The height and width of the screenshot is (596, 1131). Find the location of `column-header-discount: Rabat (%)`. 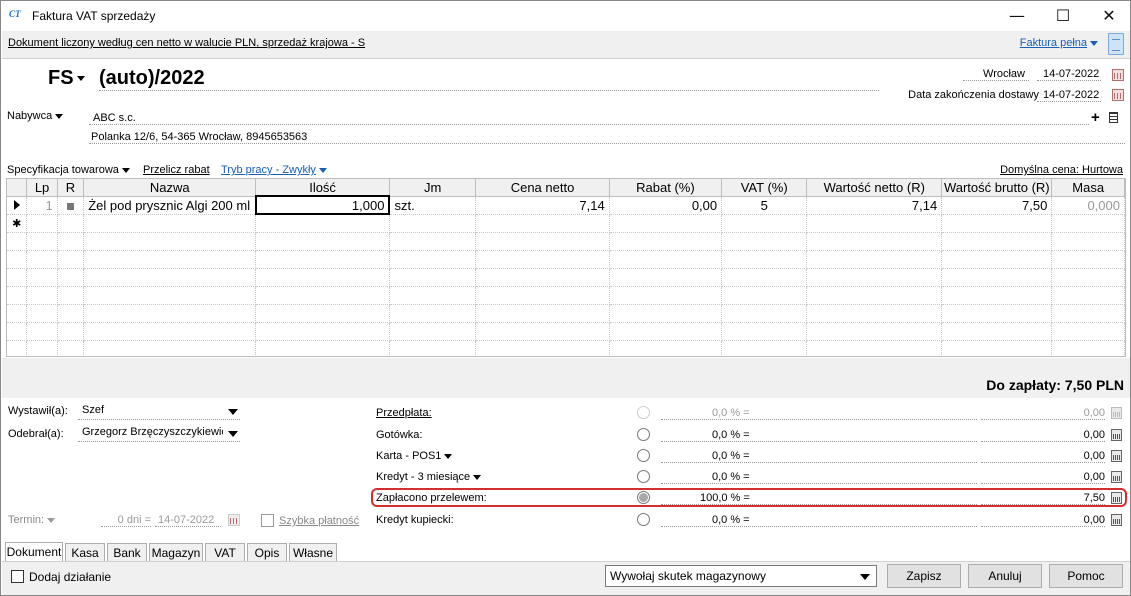

column-header-discount: Rabat (%) is located at coordinates (666, 188).